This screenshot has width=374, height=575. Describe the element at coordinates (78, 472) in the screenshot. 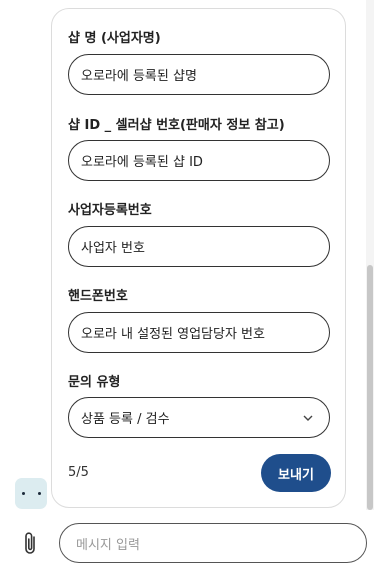

I see `page-counter: 5/5` at that location.